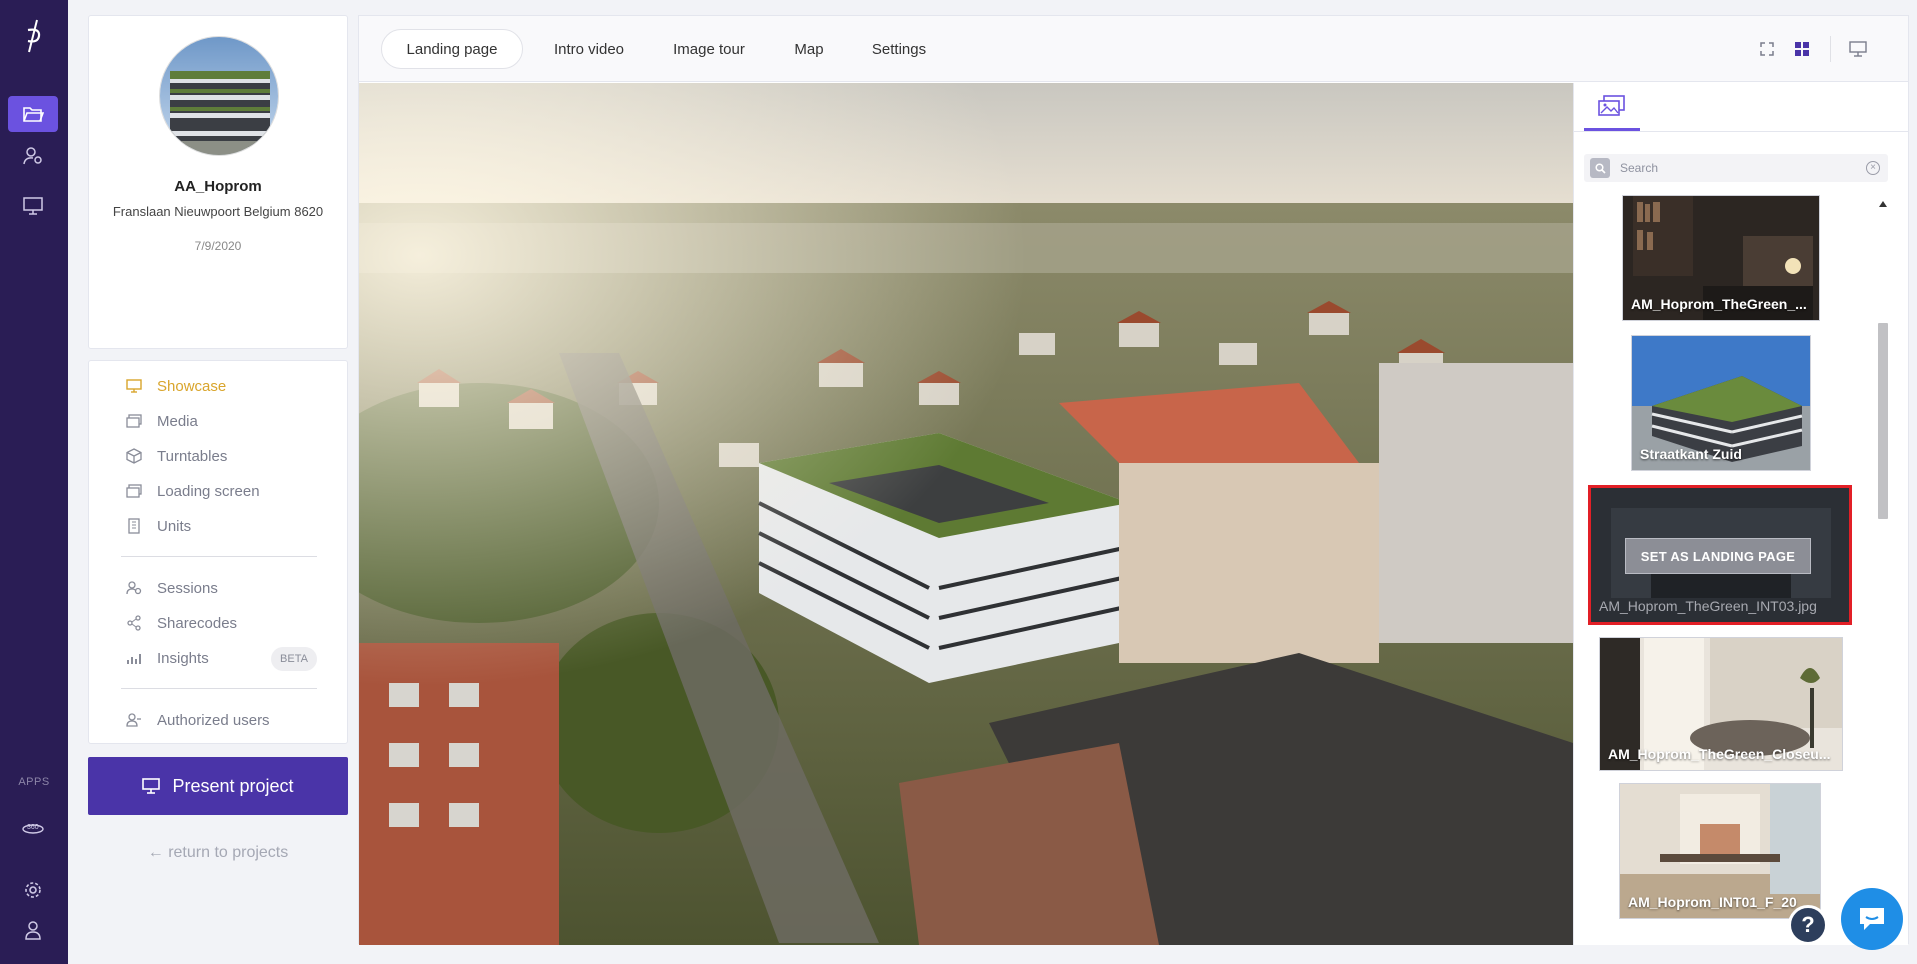 The image size is (1917, 964). Describe the element at coordinates (219, 96) in the screenshot. I see `project-avatar` at that location.